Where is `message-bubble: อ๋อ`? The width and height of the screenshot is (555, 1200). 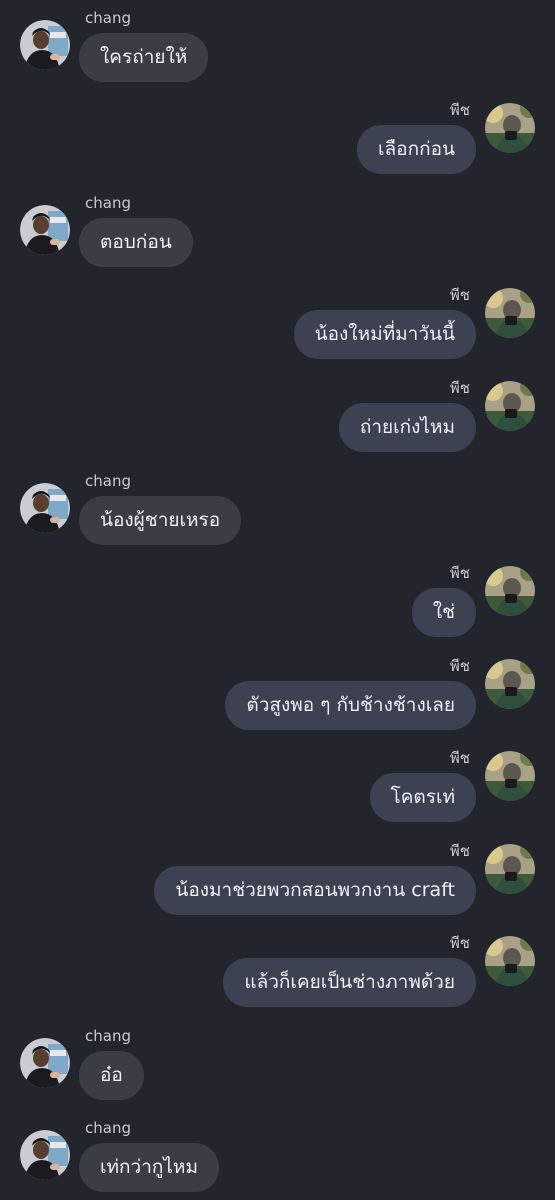
message-bubble: อ๋อ is located at coordinates (111, 1075).